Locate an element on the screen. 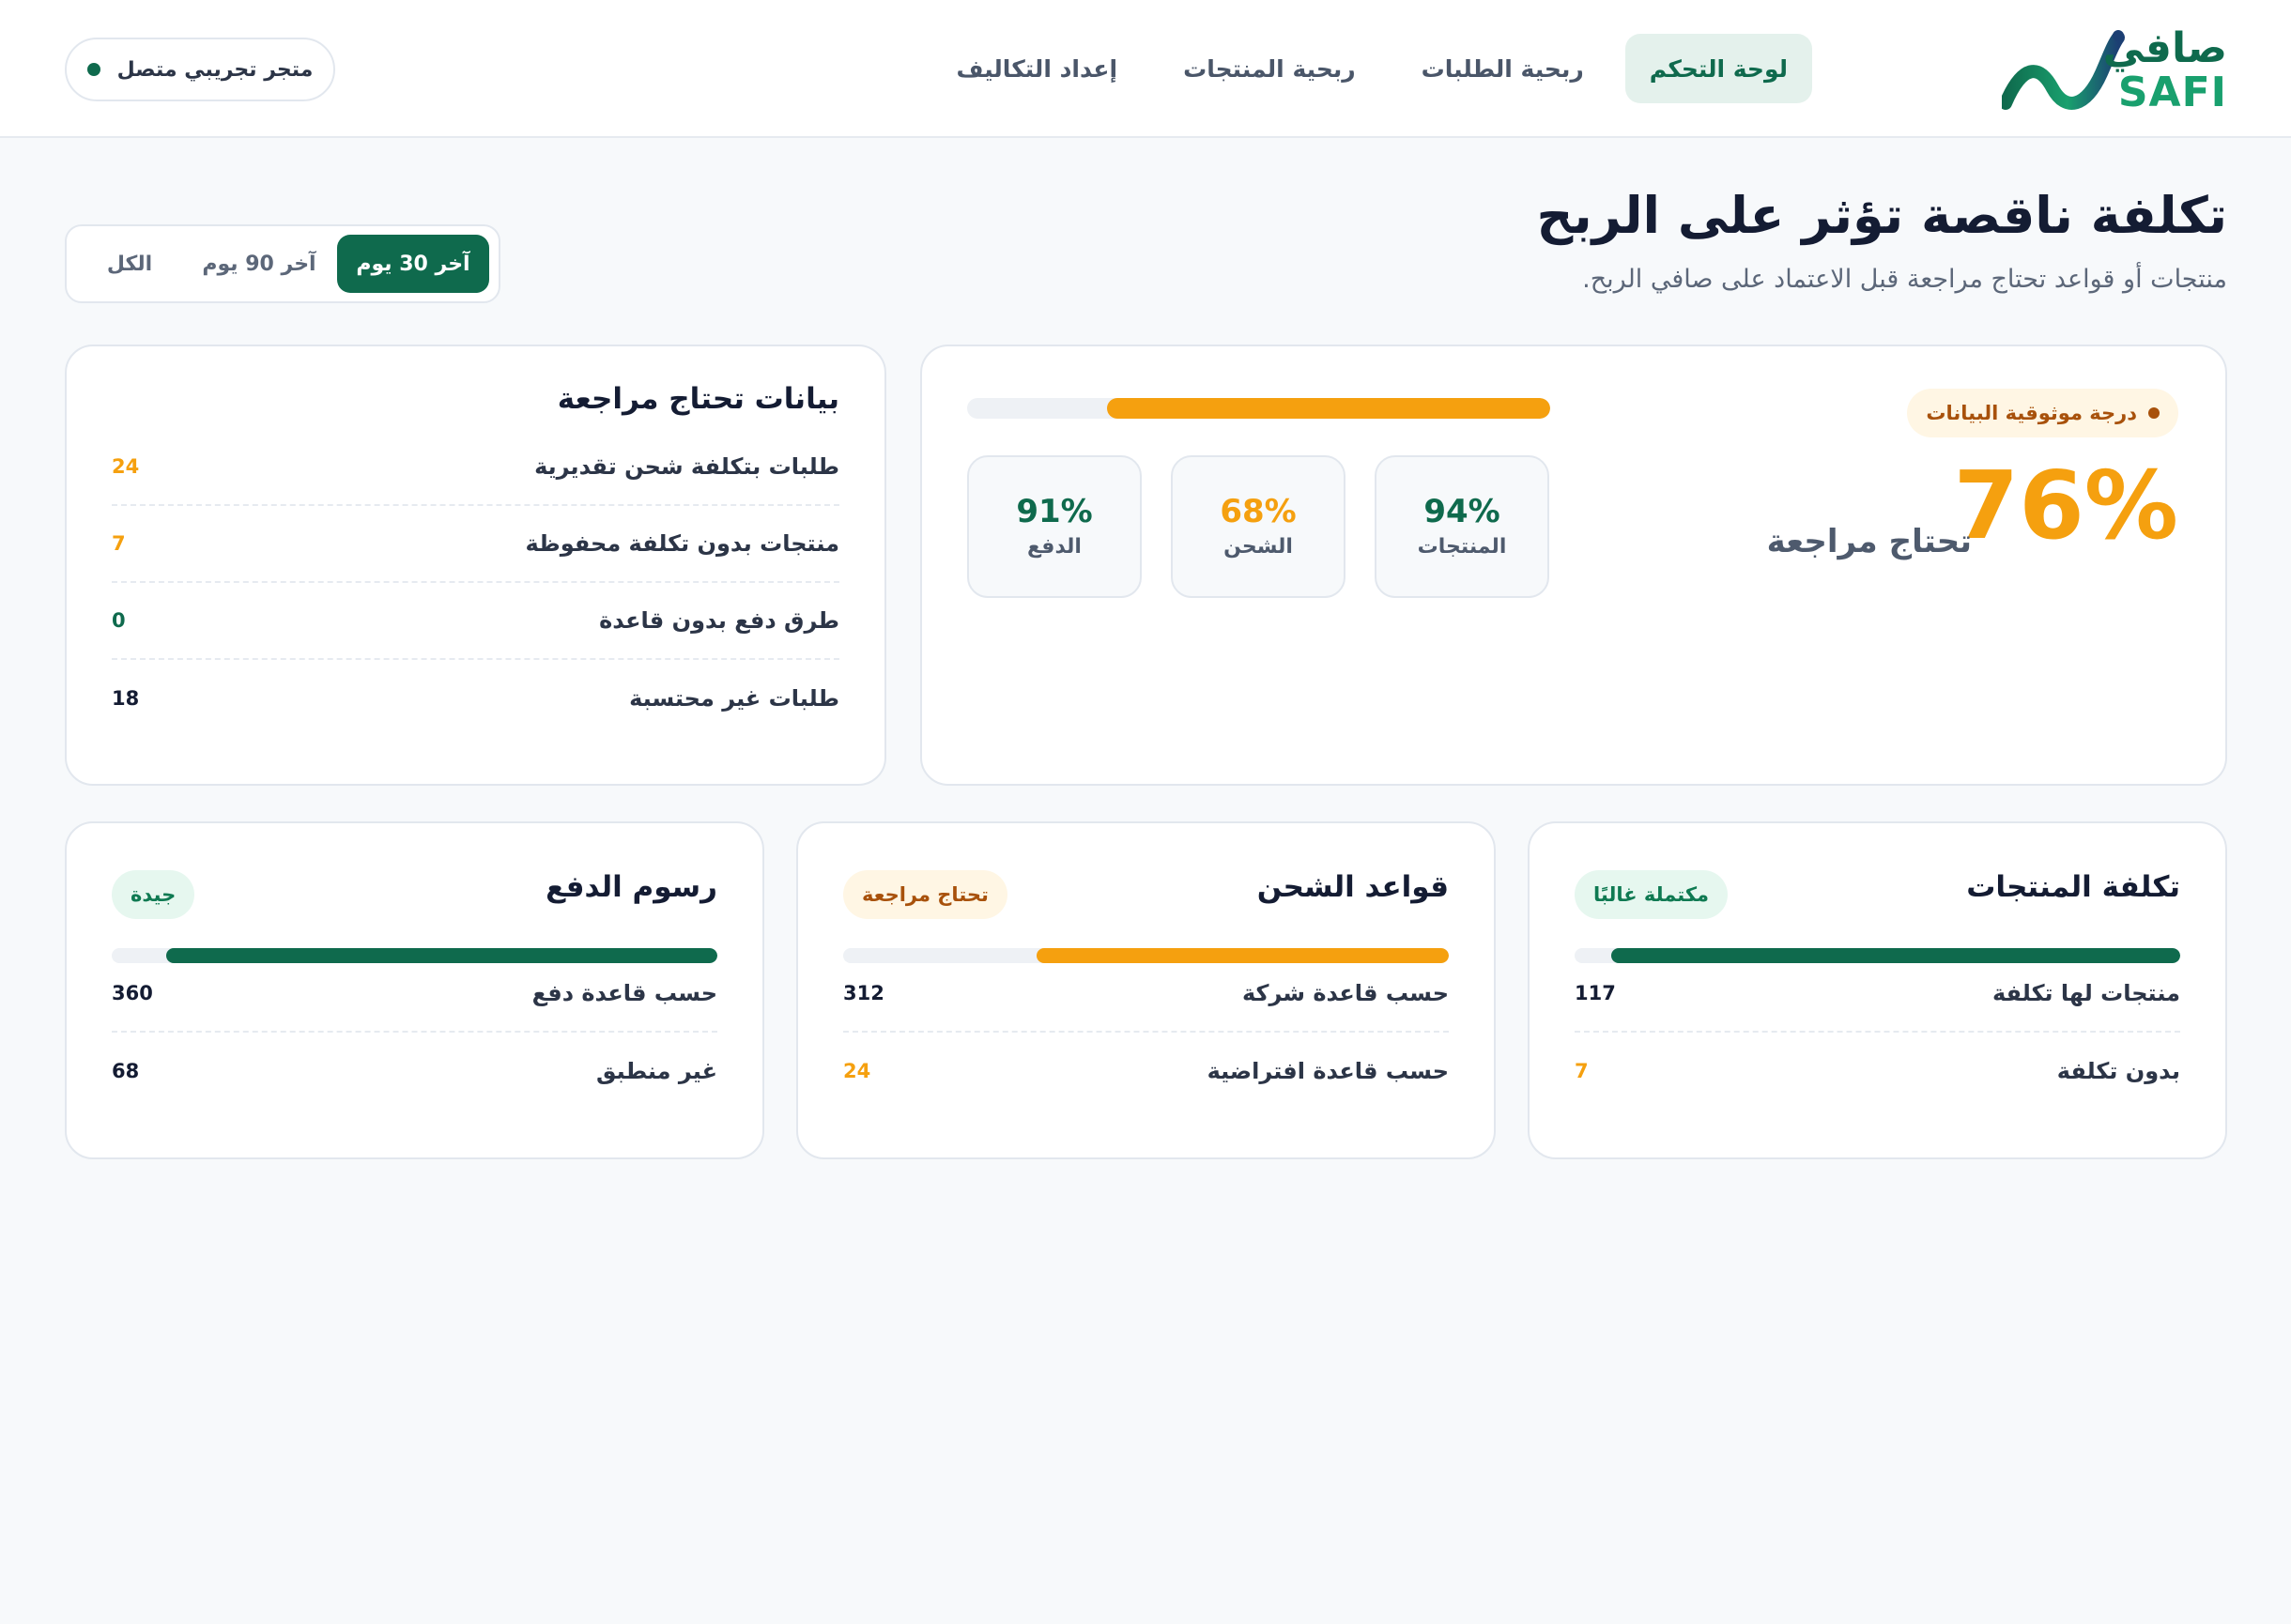 This screenshot has height=1624, width=2291. metric-shipping-value: 68% is located at coordinates (1258, 511).